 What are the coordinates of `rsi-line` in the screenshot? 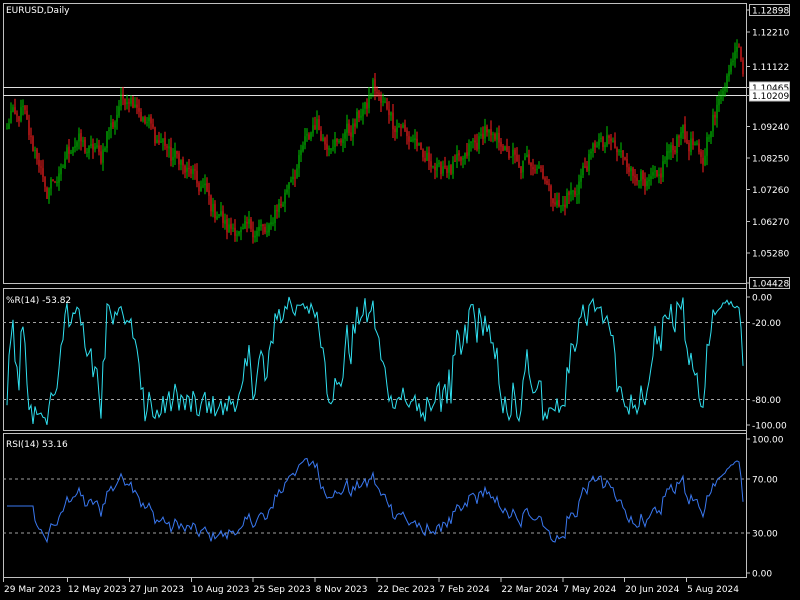 It's located at (375, 500).